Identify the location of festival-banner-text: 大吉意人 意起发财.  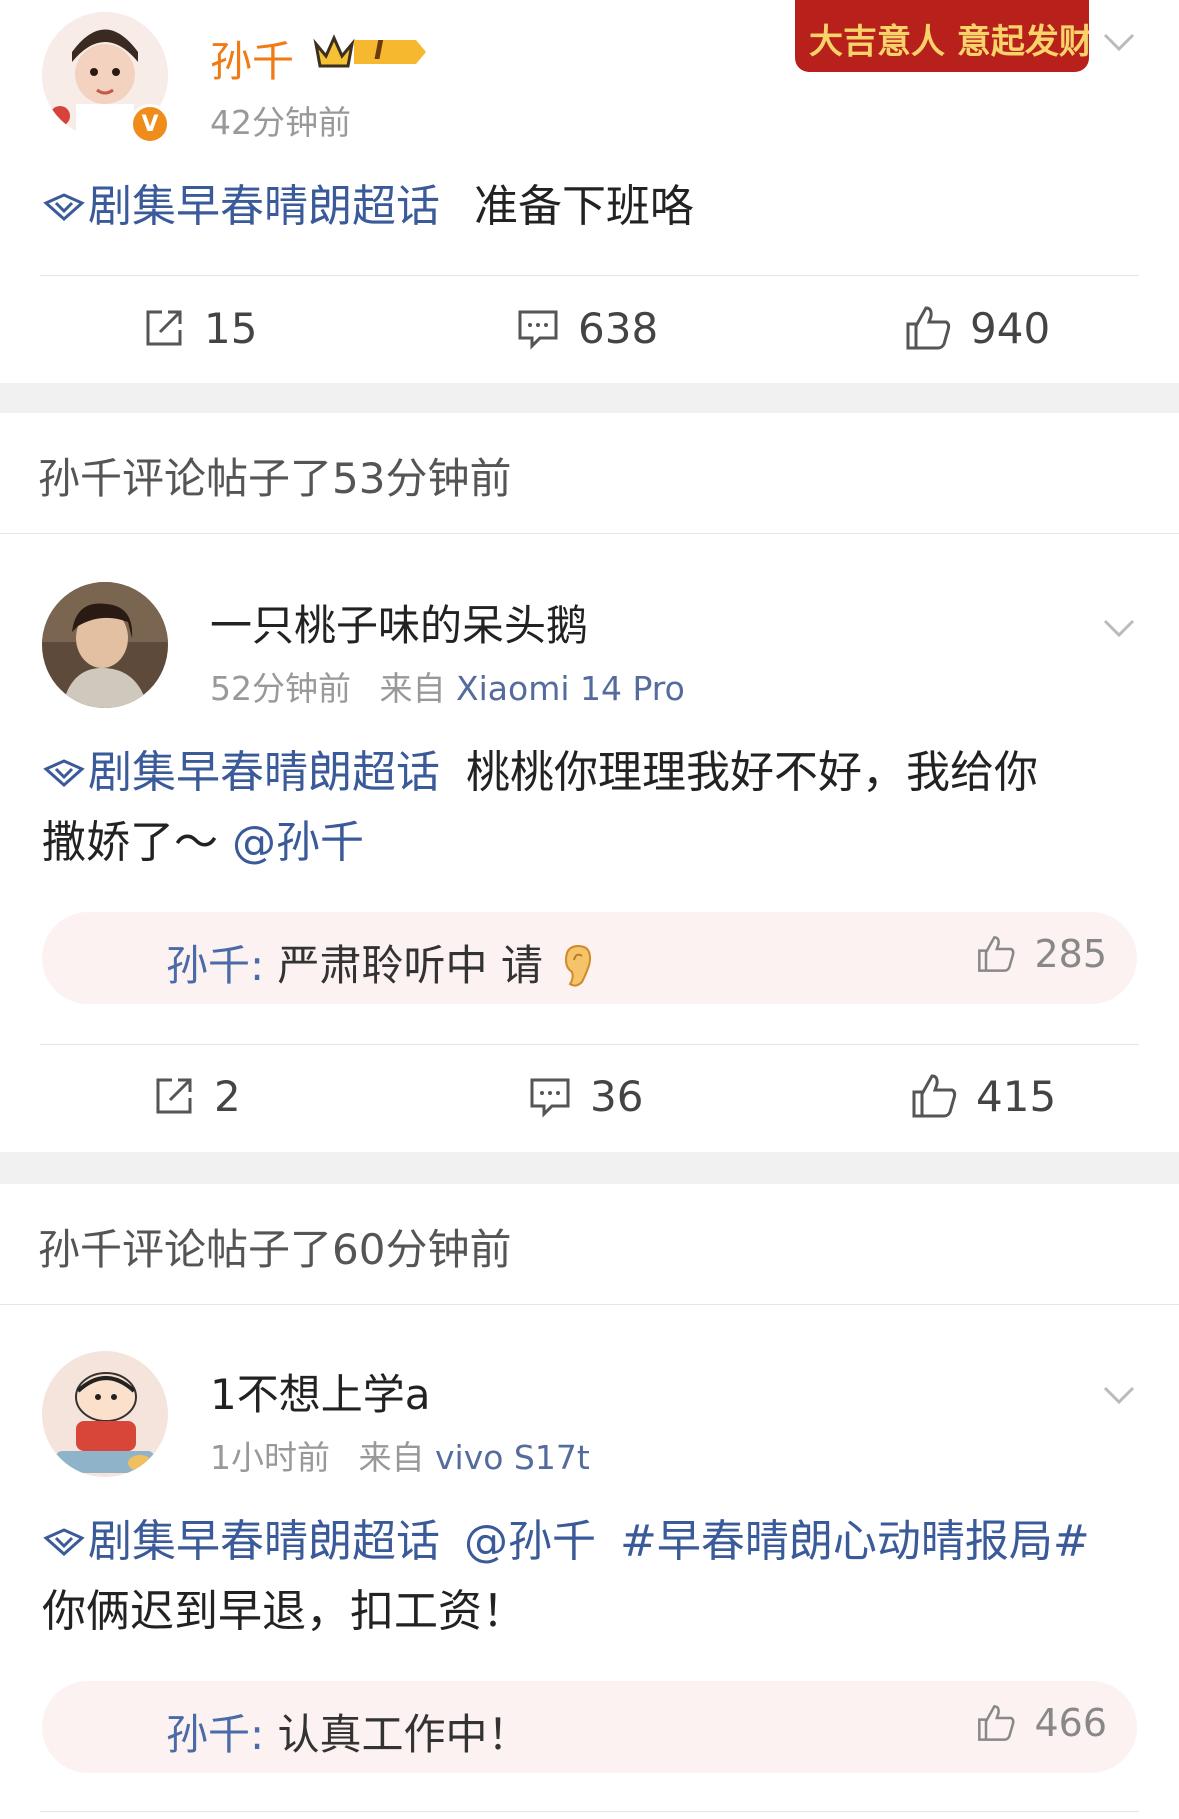
(949, 42).